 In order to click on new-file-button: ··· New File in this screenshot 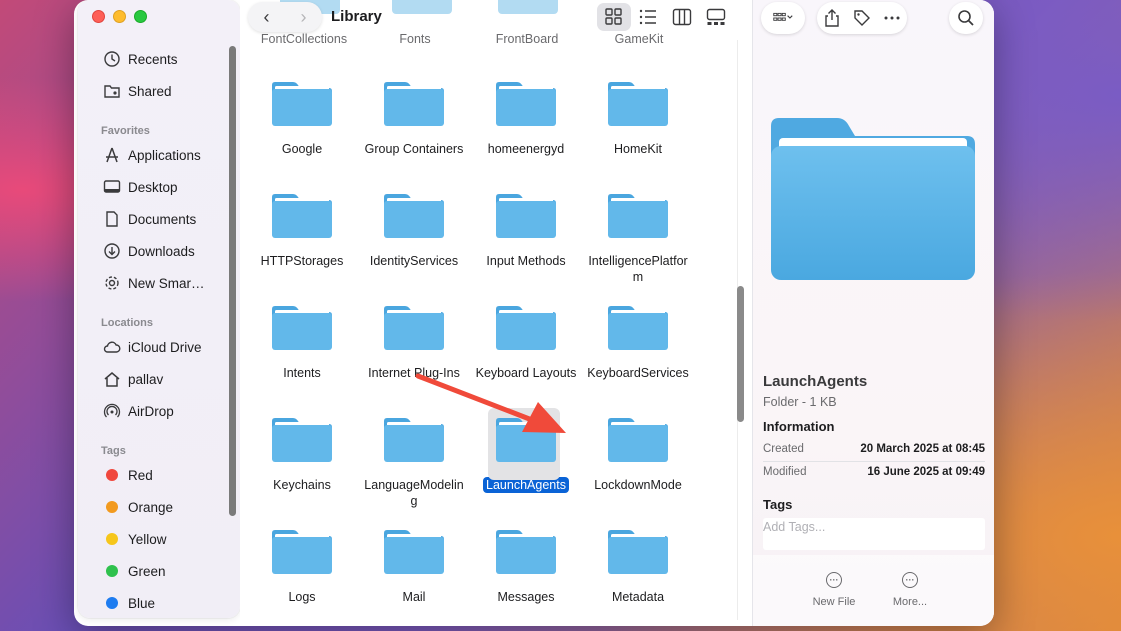, I will do `click(834, 588)`.